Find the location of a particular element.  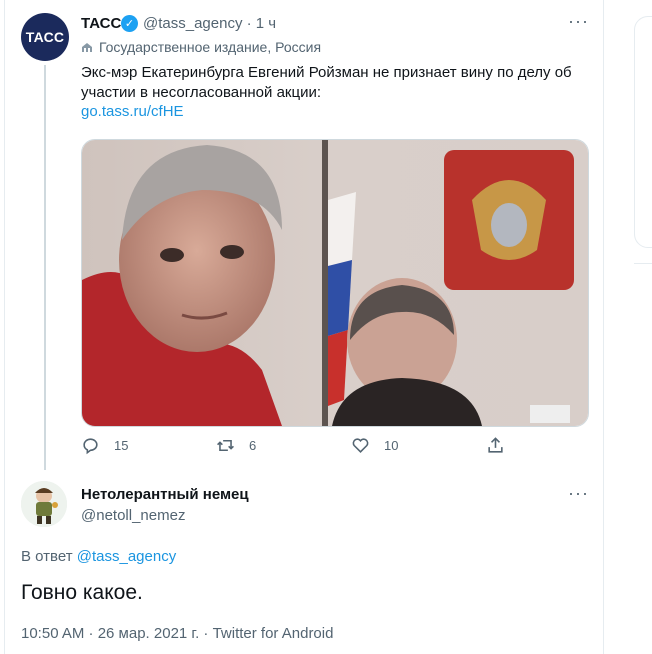

reply-author-name: Нетолерантный немец is located at coordinates (165, 494).